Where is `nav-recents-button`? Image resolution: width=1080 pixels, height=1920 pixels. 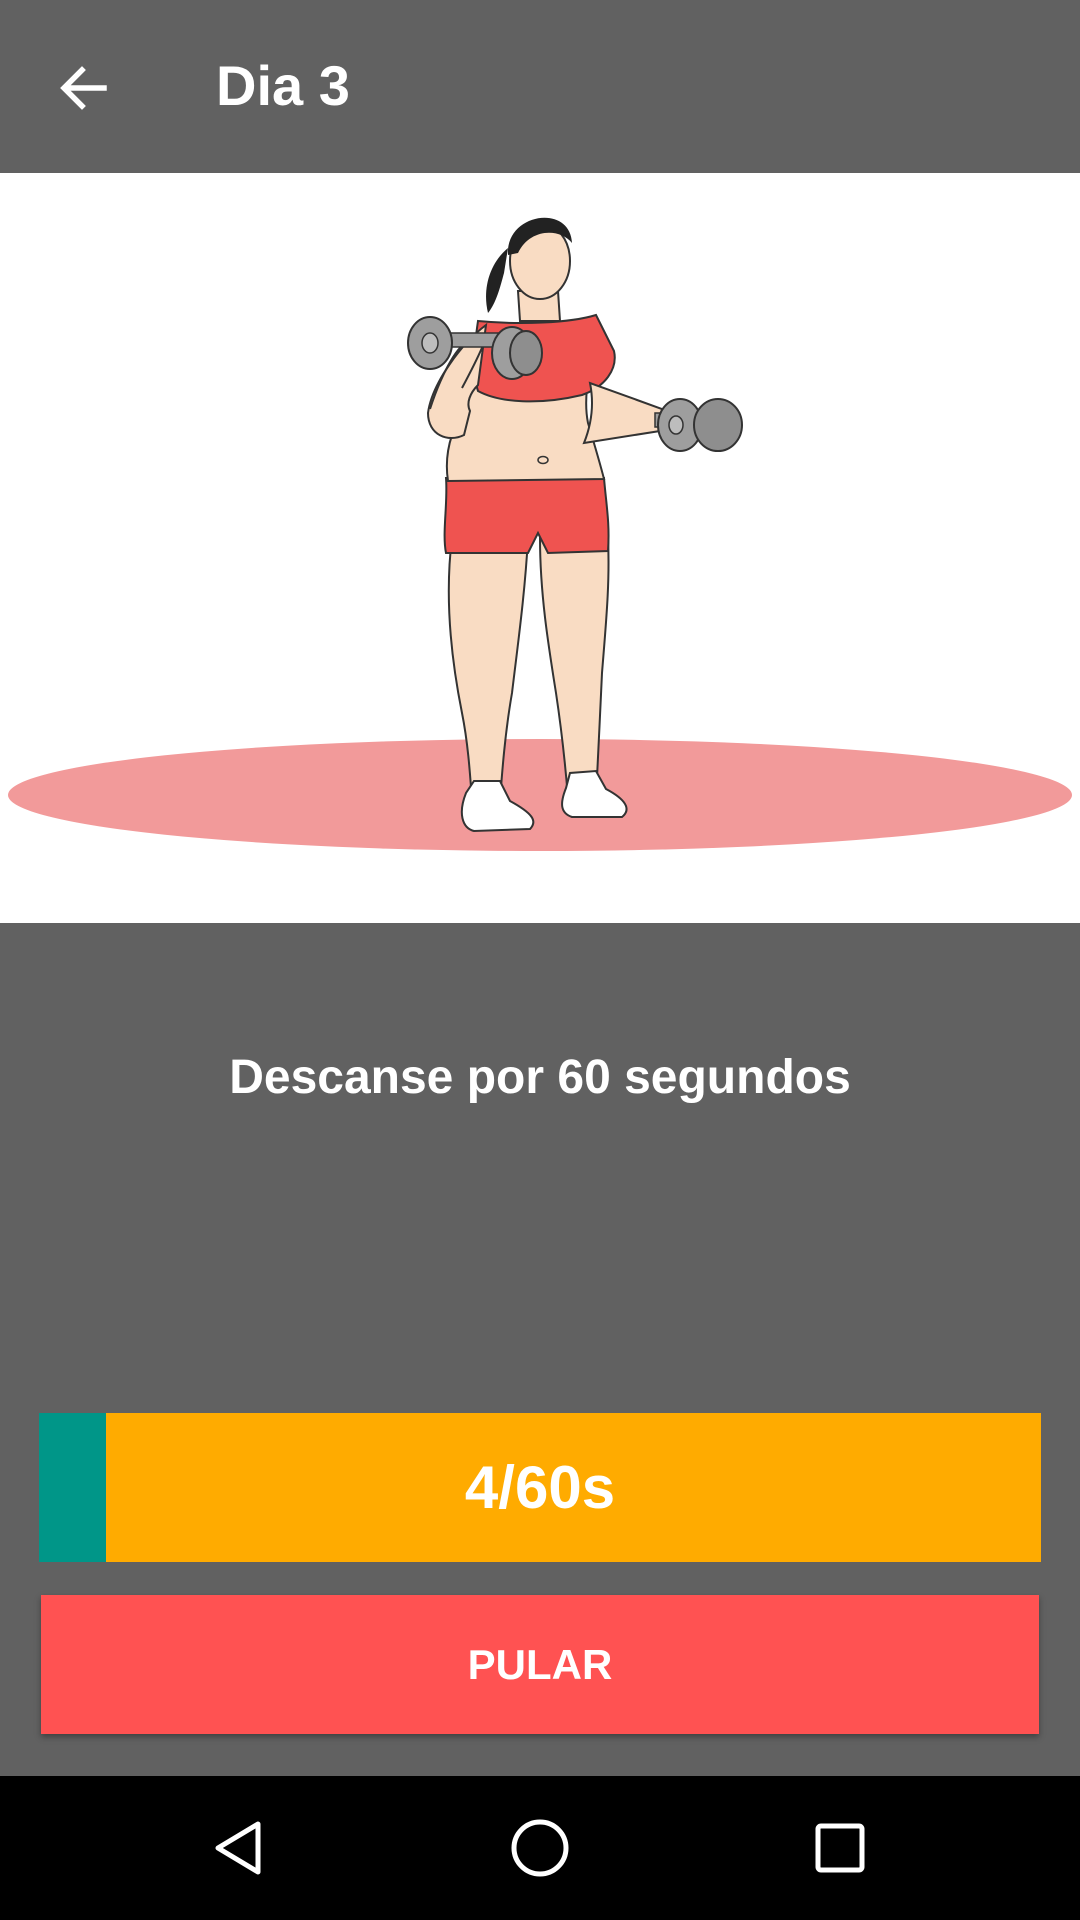
nav-recents-button is located at coordinates (840, 1848).